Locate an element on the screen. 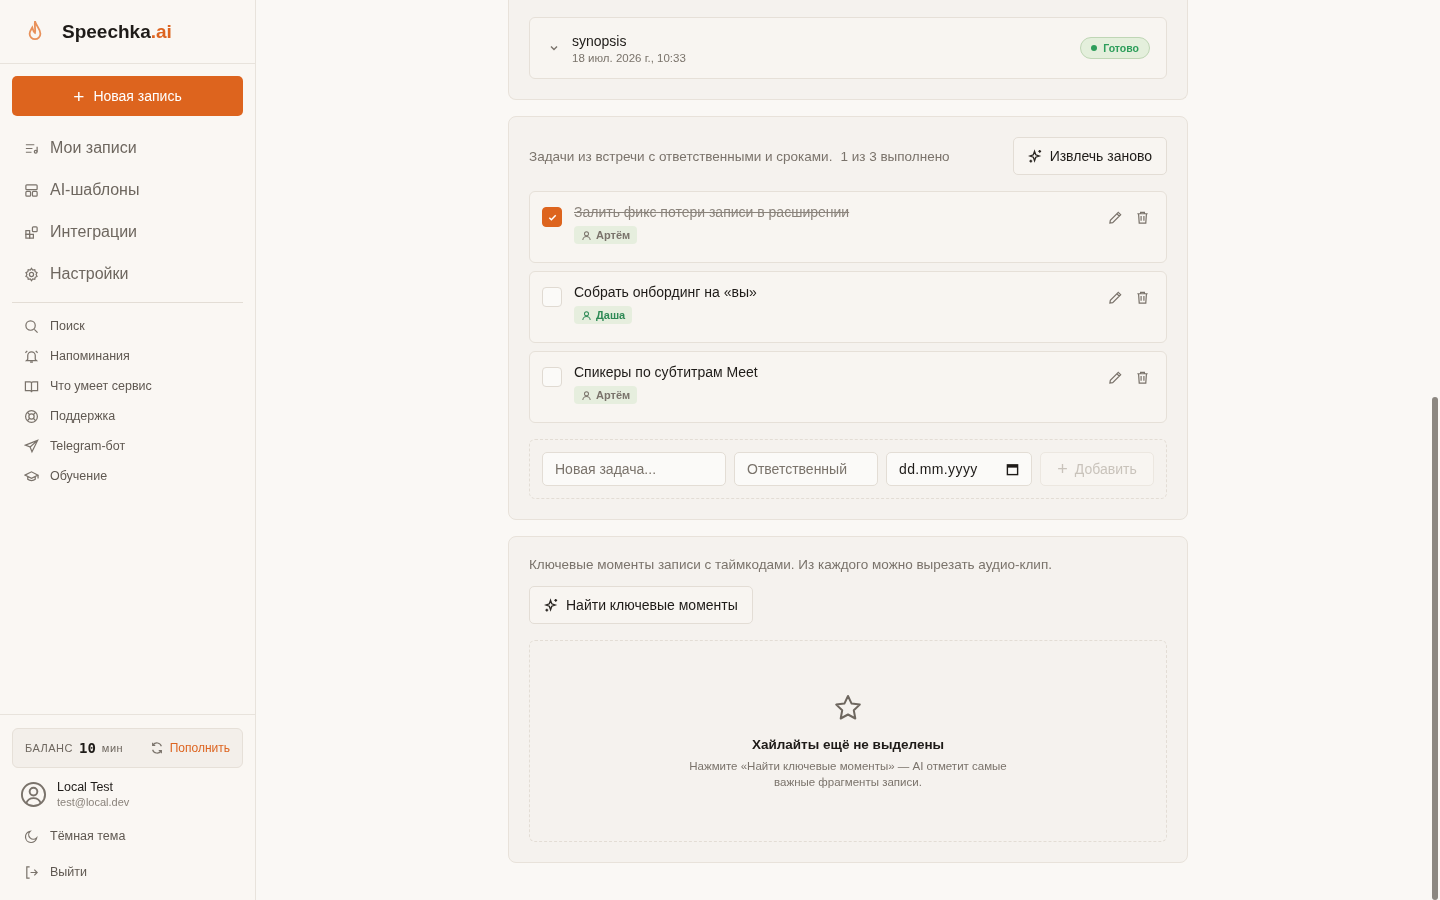  user-name: Local Test is located at coordinates (86, 787).